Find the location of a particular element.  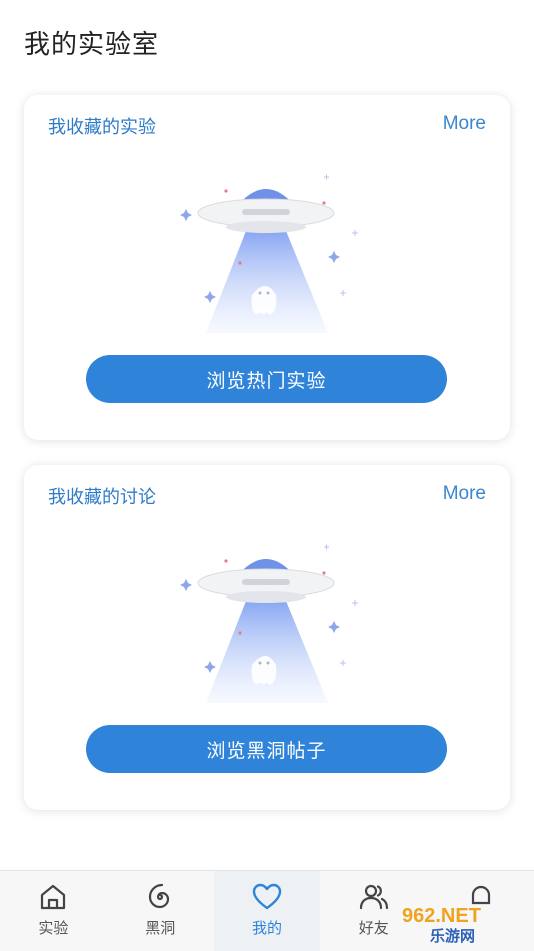

tab-blackhole: 黑洞 is located at coordinates (160, 911).